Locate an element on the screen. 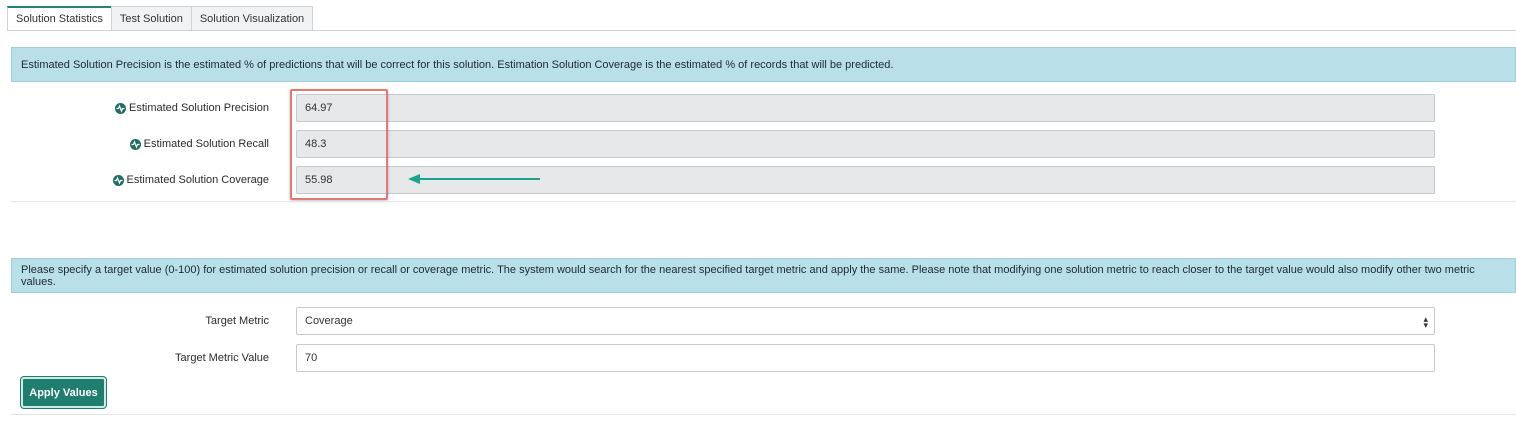 This screenshot has width=1516, height=428. target-metric-selected: Coverage is located at coordinates (329, 321).